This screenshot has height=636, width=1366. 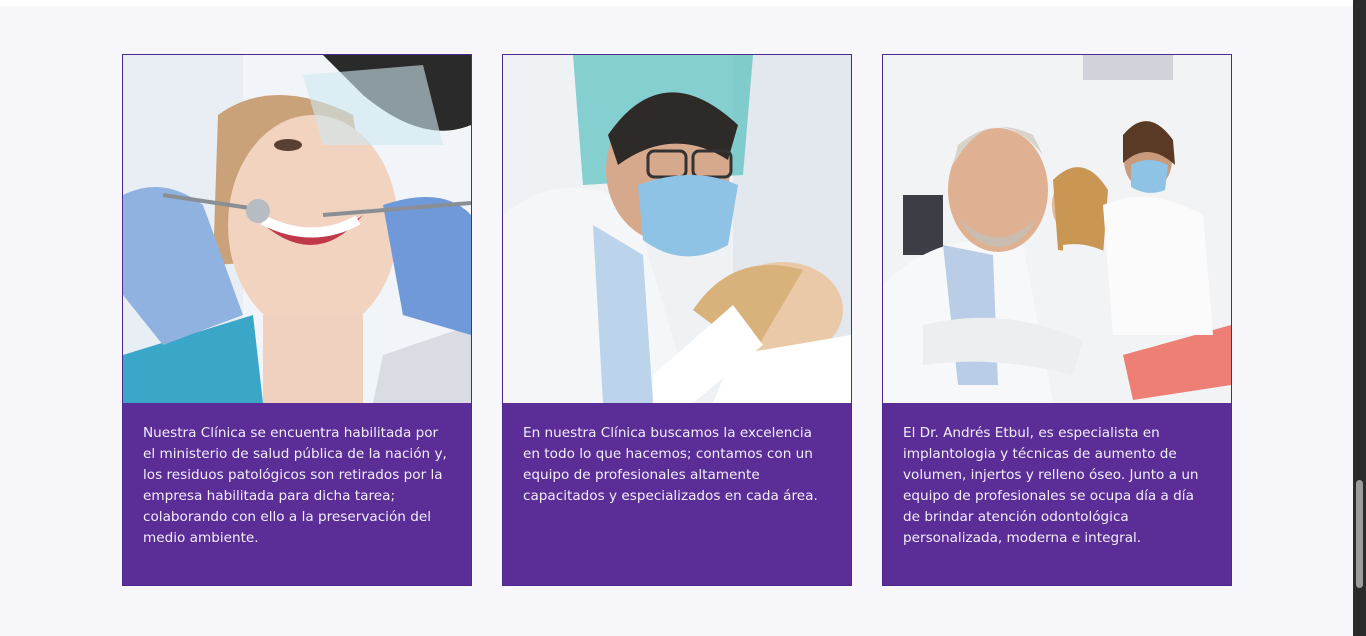 I want to click on vertical-scrollbar, so click(x=1359, y=318).